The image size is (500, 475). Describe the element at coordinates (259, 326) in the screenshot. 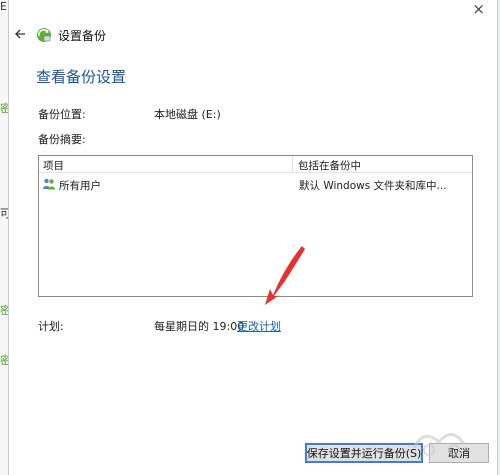

I see `change-schedule-link: 更改计划` at that location.